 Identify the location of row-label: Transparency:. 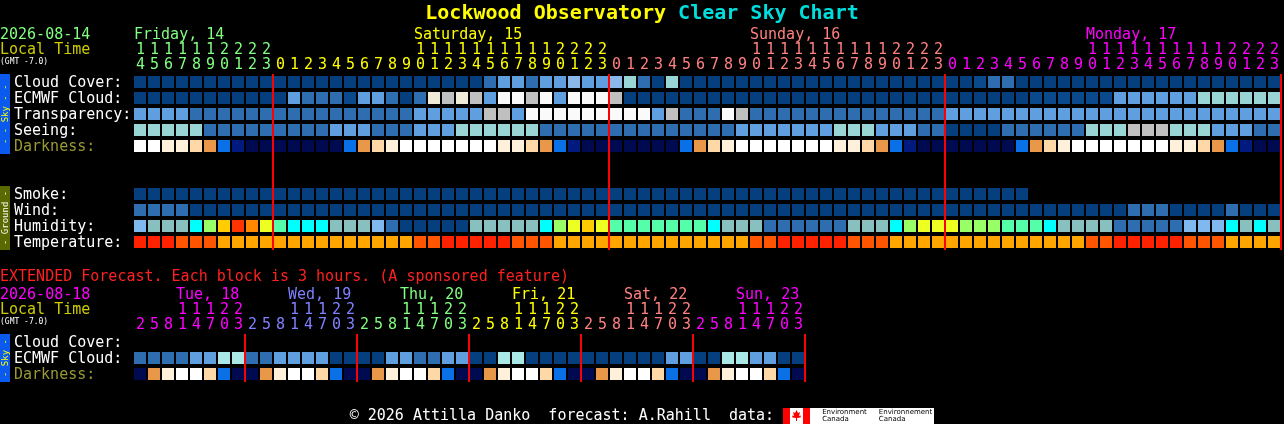
(73, 114).